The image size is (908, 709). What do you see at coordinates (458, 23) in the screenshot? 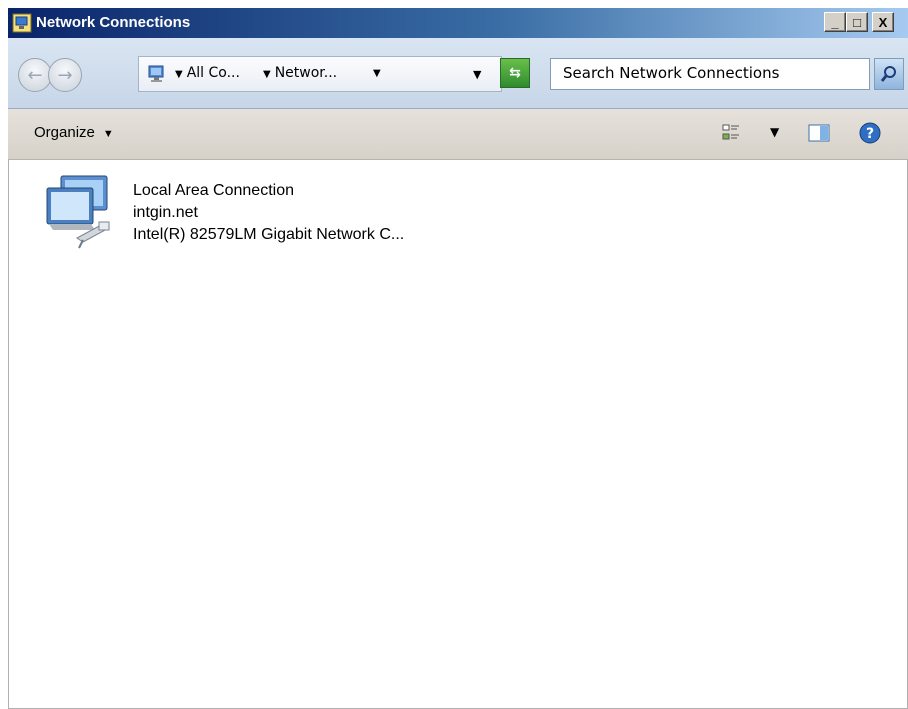
I see `title-bar: Network Connections _ □ X` at bounding box center [458, 23].